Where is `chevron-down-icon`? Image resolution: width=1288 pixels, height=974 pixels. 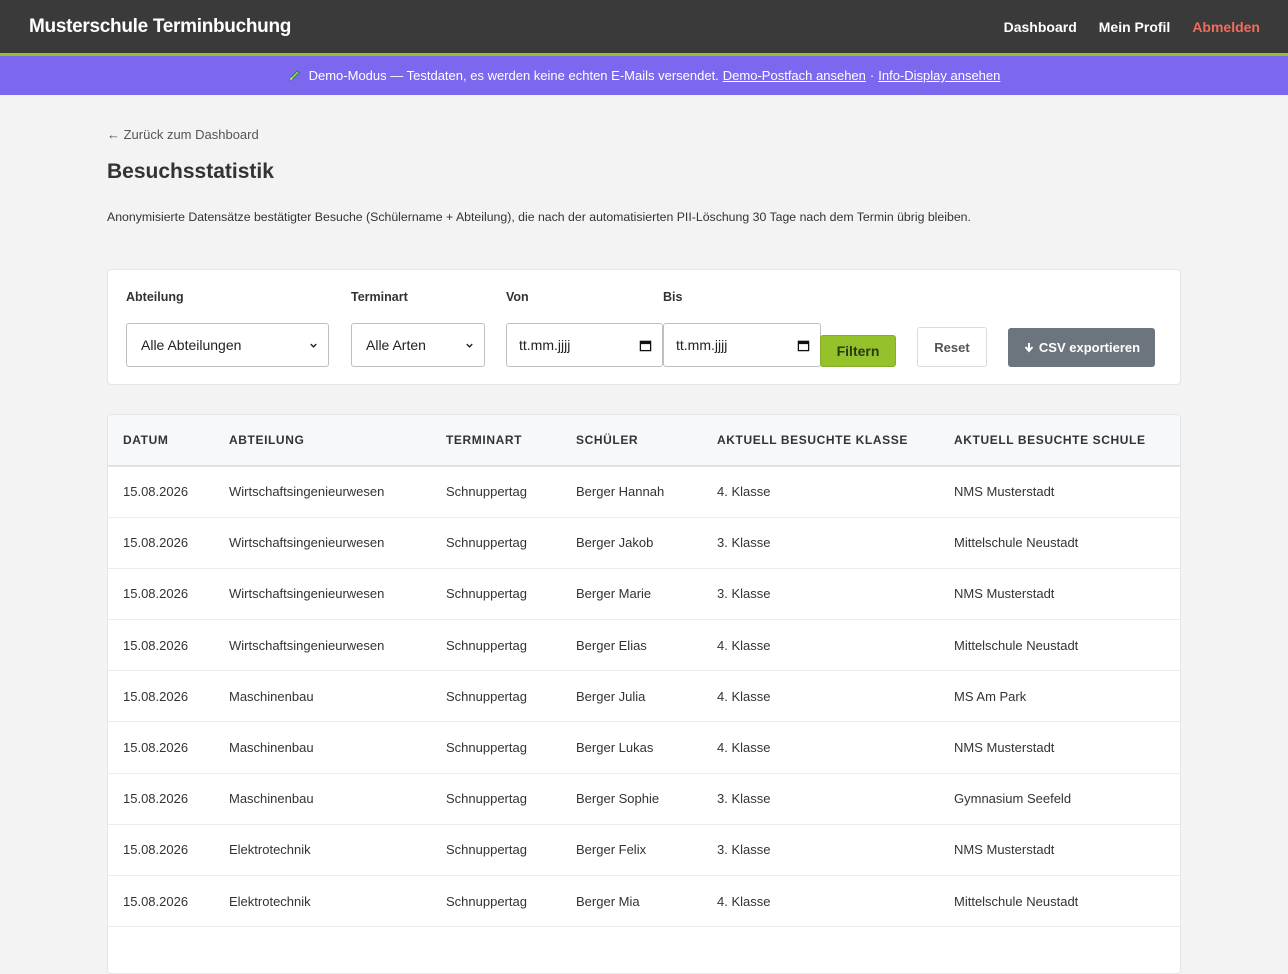 chevron-down-icon is located at coordinates (313, 345).